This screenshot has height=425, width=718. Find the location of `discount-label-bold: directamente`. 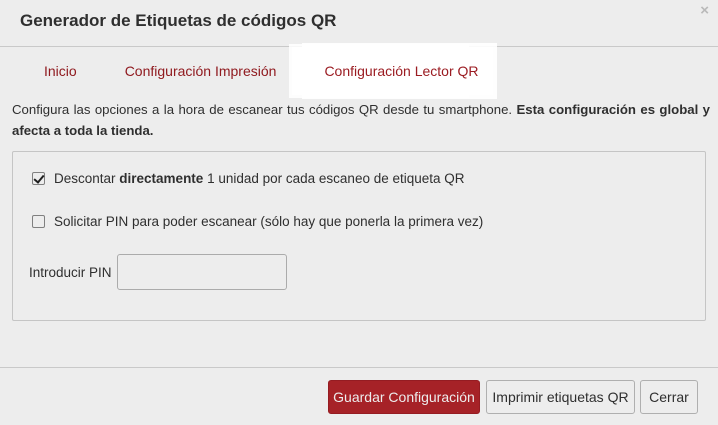

discount-label-bold: directamente is located at coordinates (161, 178).